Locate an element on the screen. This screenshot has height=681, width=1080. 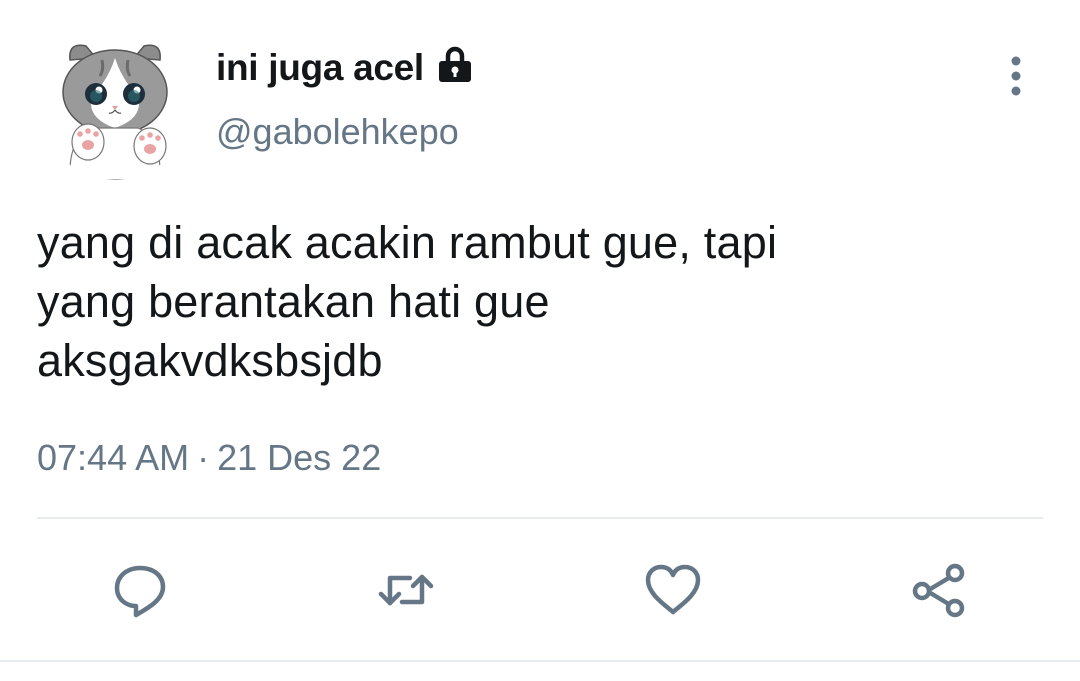
more-vertical-icon is located at coordinates (1016, 76).